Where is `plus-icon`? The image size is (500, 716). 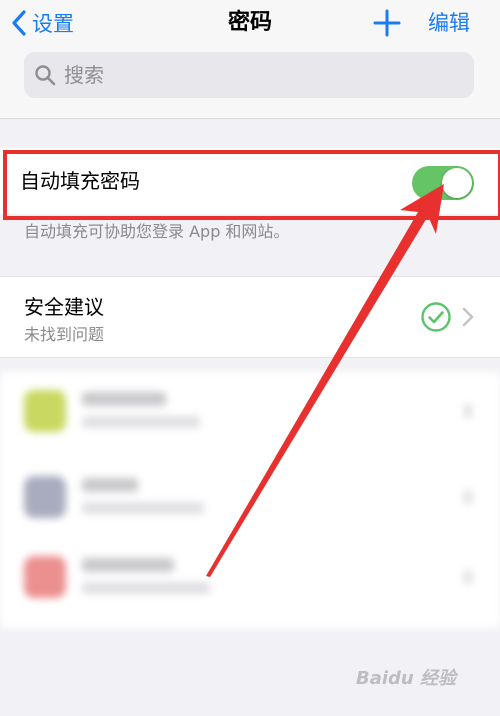 plus-icon is located at coordinates (387, 23).